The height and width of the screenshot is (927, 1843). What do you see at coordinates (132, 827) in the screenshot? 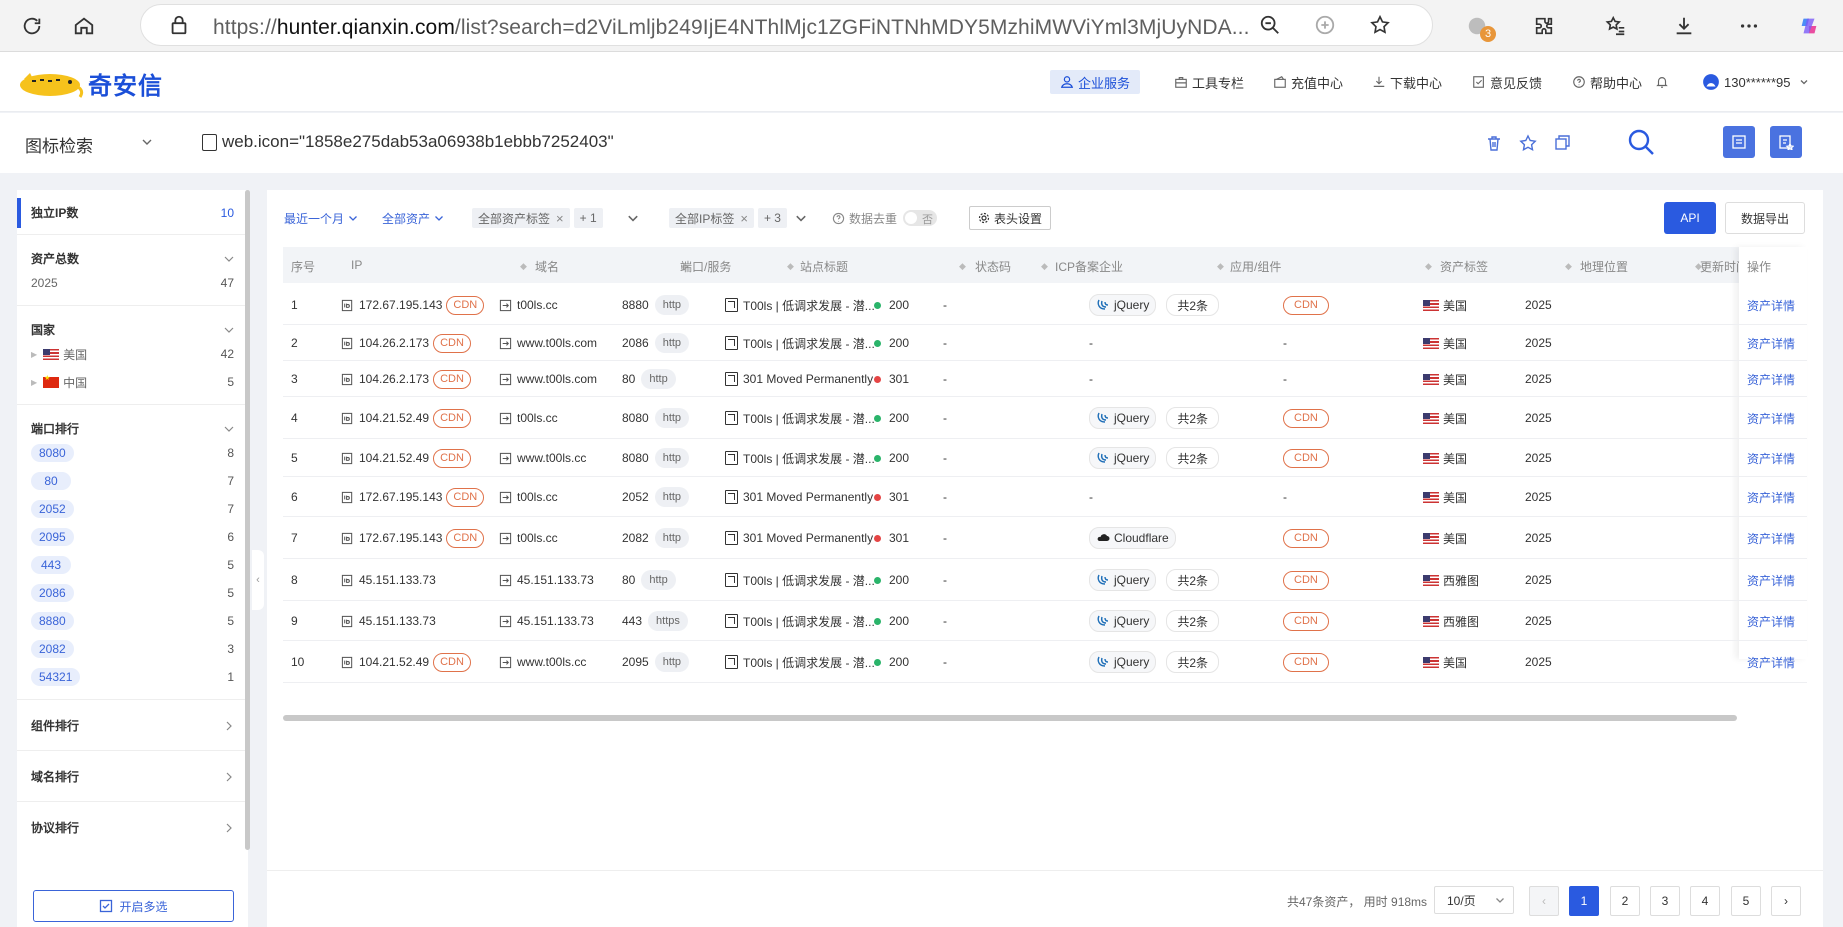
I see `protocol-rank-section: 协议排行` at bounding box center [132, 827].